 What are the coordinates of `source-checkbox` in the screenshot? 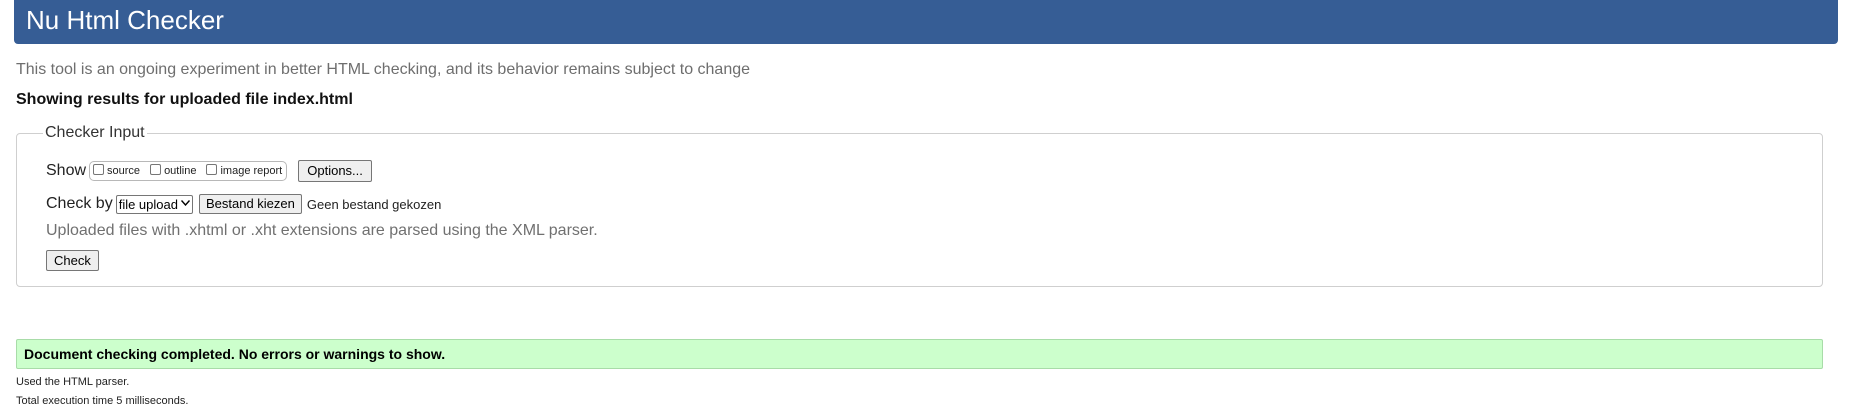 It's located at (99, 169).